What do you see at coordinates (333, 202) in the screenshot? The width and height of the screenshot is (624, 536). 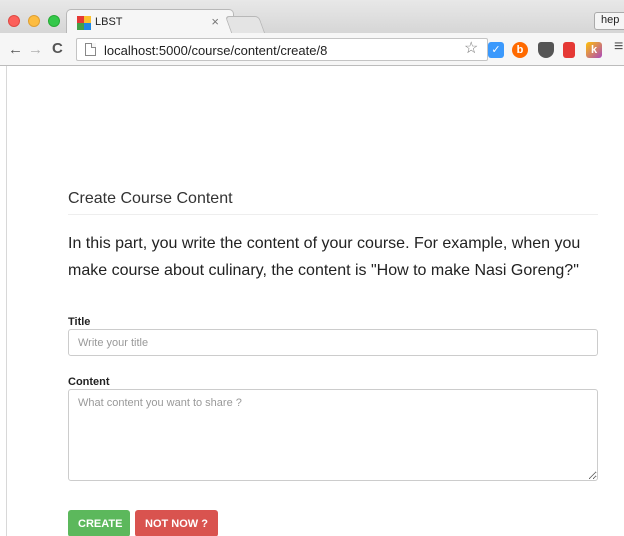 I see `page-title: Create Course Content` at bounding box center [333, 202].